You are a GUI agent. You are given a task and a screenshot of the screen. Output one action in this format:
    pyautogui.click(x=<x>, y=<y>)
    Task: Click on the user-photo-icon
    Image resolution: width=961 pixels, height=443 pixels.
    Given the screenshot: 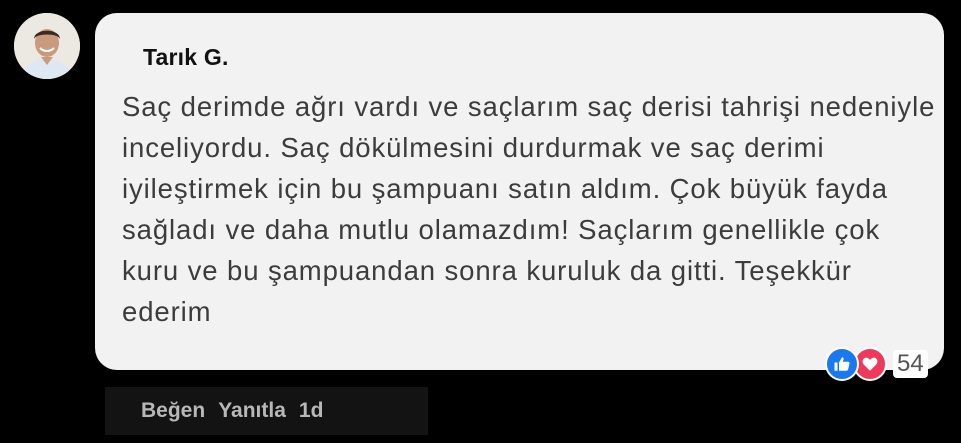 What is the action you would take?
    pyautogui.click(x=47, y=46)
    